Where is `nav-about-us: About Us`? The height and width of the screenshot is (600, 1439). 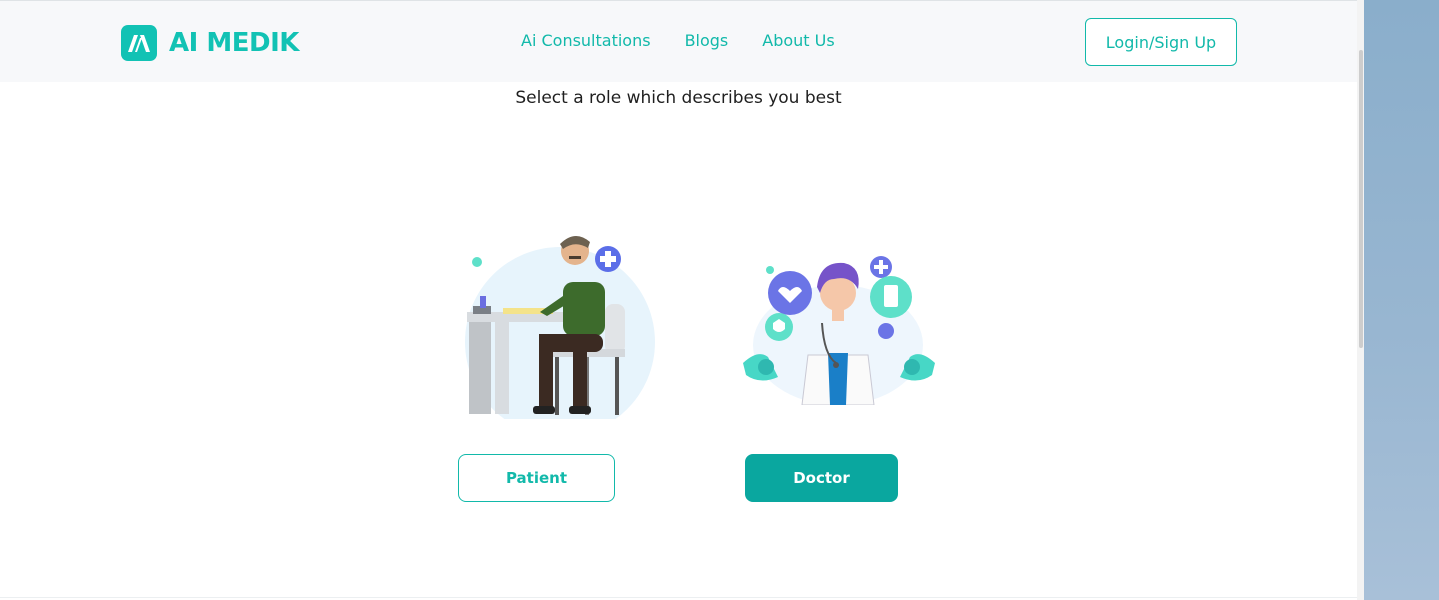
nav-about-us: About Us is located at coordinates (798, 40).